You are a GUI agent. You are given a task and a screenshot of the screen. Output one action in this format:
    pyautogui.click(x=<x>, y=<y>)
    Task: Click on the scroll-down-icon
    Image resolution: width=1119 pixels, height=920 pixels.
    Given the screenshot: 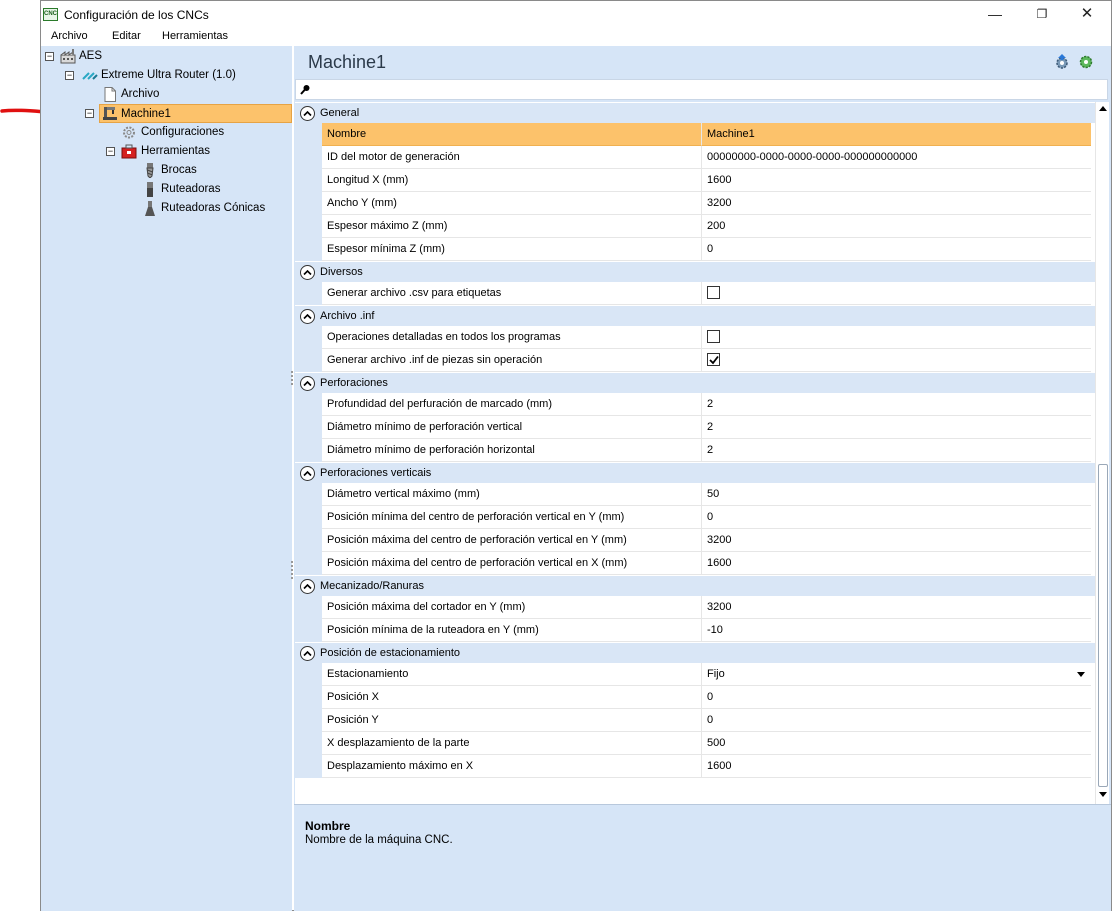 What is the action you would take?
    pyautogui.click(x=1103, y=794)
    